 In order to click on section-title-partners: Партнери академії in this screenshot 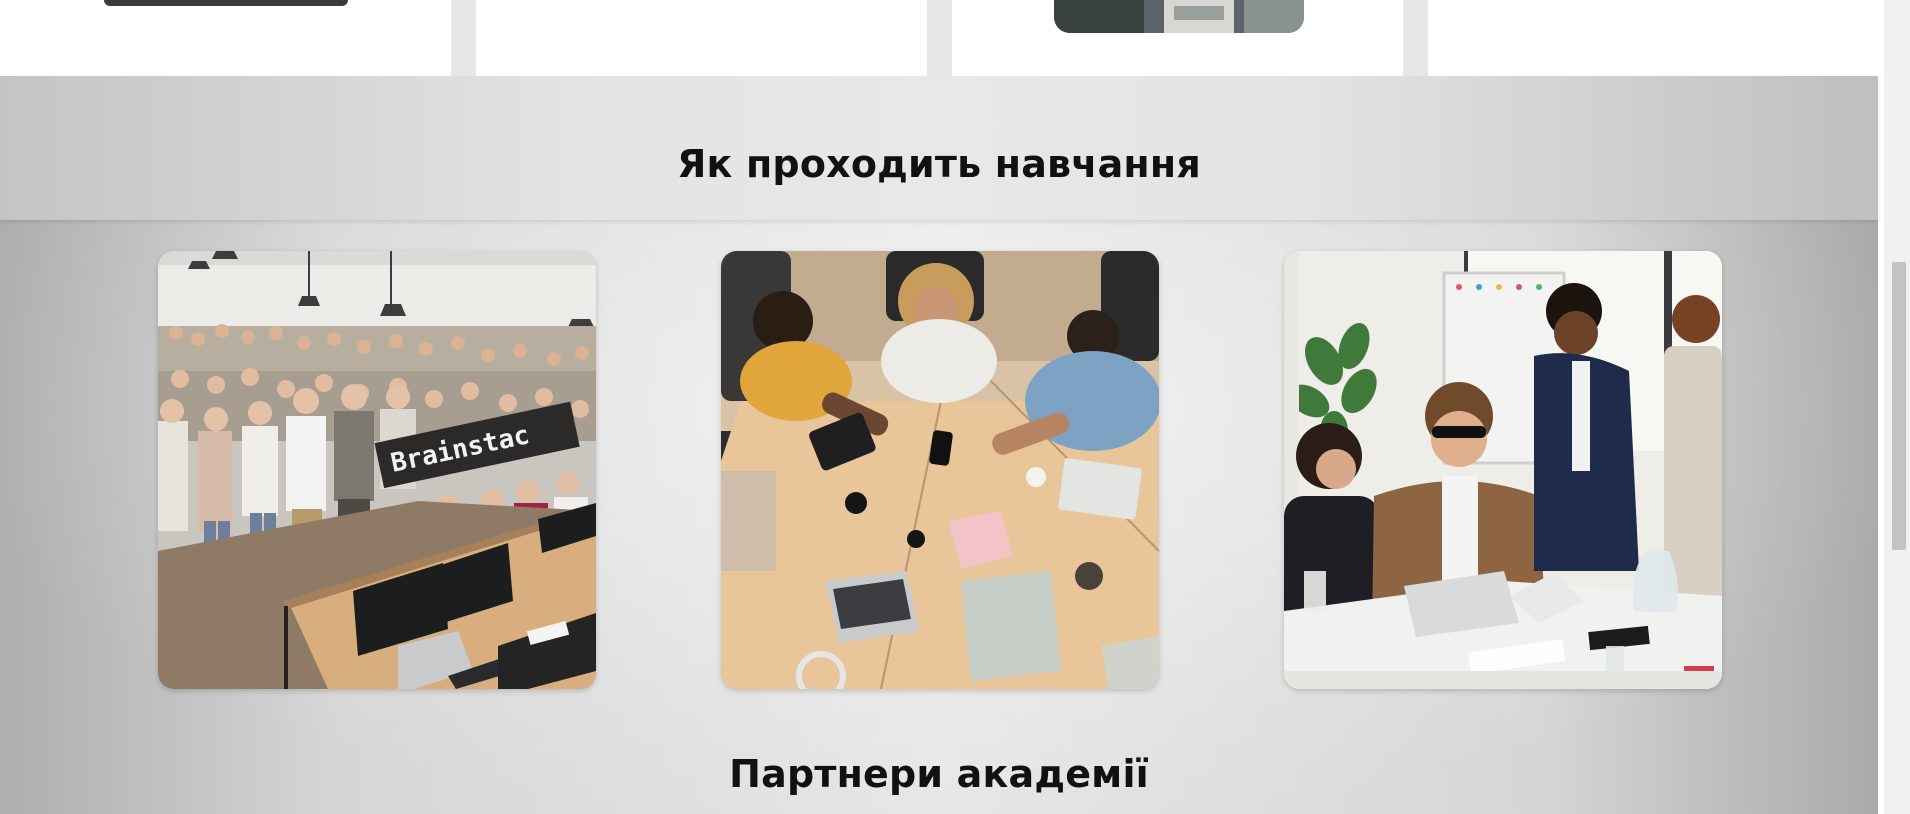, I will do `click(939, 774)`.